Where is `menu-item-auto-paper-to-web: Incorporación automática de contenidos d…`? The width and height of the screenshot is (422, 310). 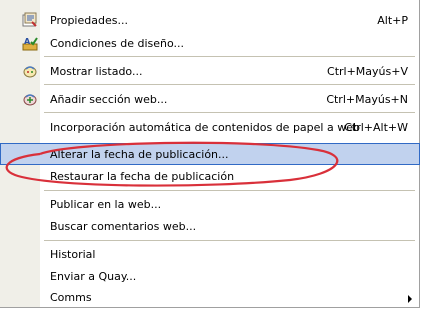 menu-item-auto-paper-to-web: Incorporación automática de contenidos d… is located at coordinates (210, 128).